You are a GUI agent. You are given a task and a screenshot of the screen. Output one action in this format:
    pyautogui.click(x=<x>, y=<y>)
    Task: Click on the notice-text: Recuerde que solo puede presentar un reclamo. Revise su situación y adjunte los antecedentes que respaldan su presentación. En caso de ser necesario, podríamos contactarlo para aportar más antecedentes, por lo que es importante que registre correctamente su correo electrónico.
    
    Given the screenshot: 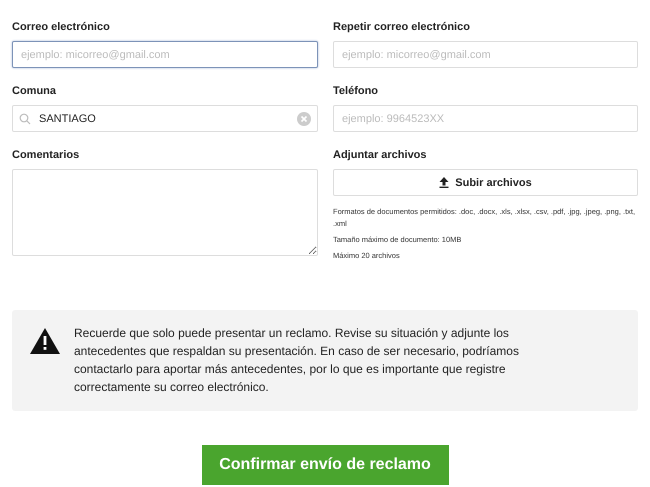 What is the action you would take?
    pyautogui.click(x=297, y=360)
    